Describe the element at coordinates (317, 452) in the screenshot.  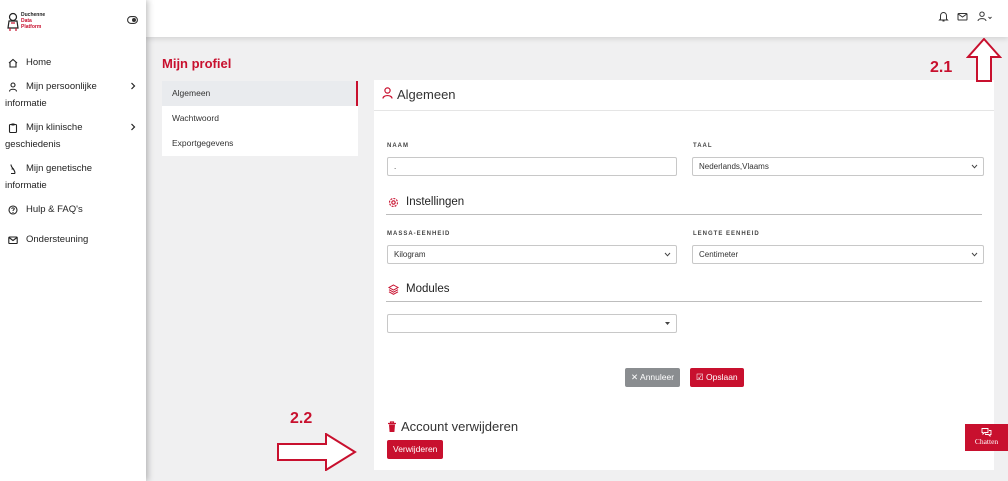
I see `annotation-arrow-right-icon` at that location.